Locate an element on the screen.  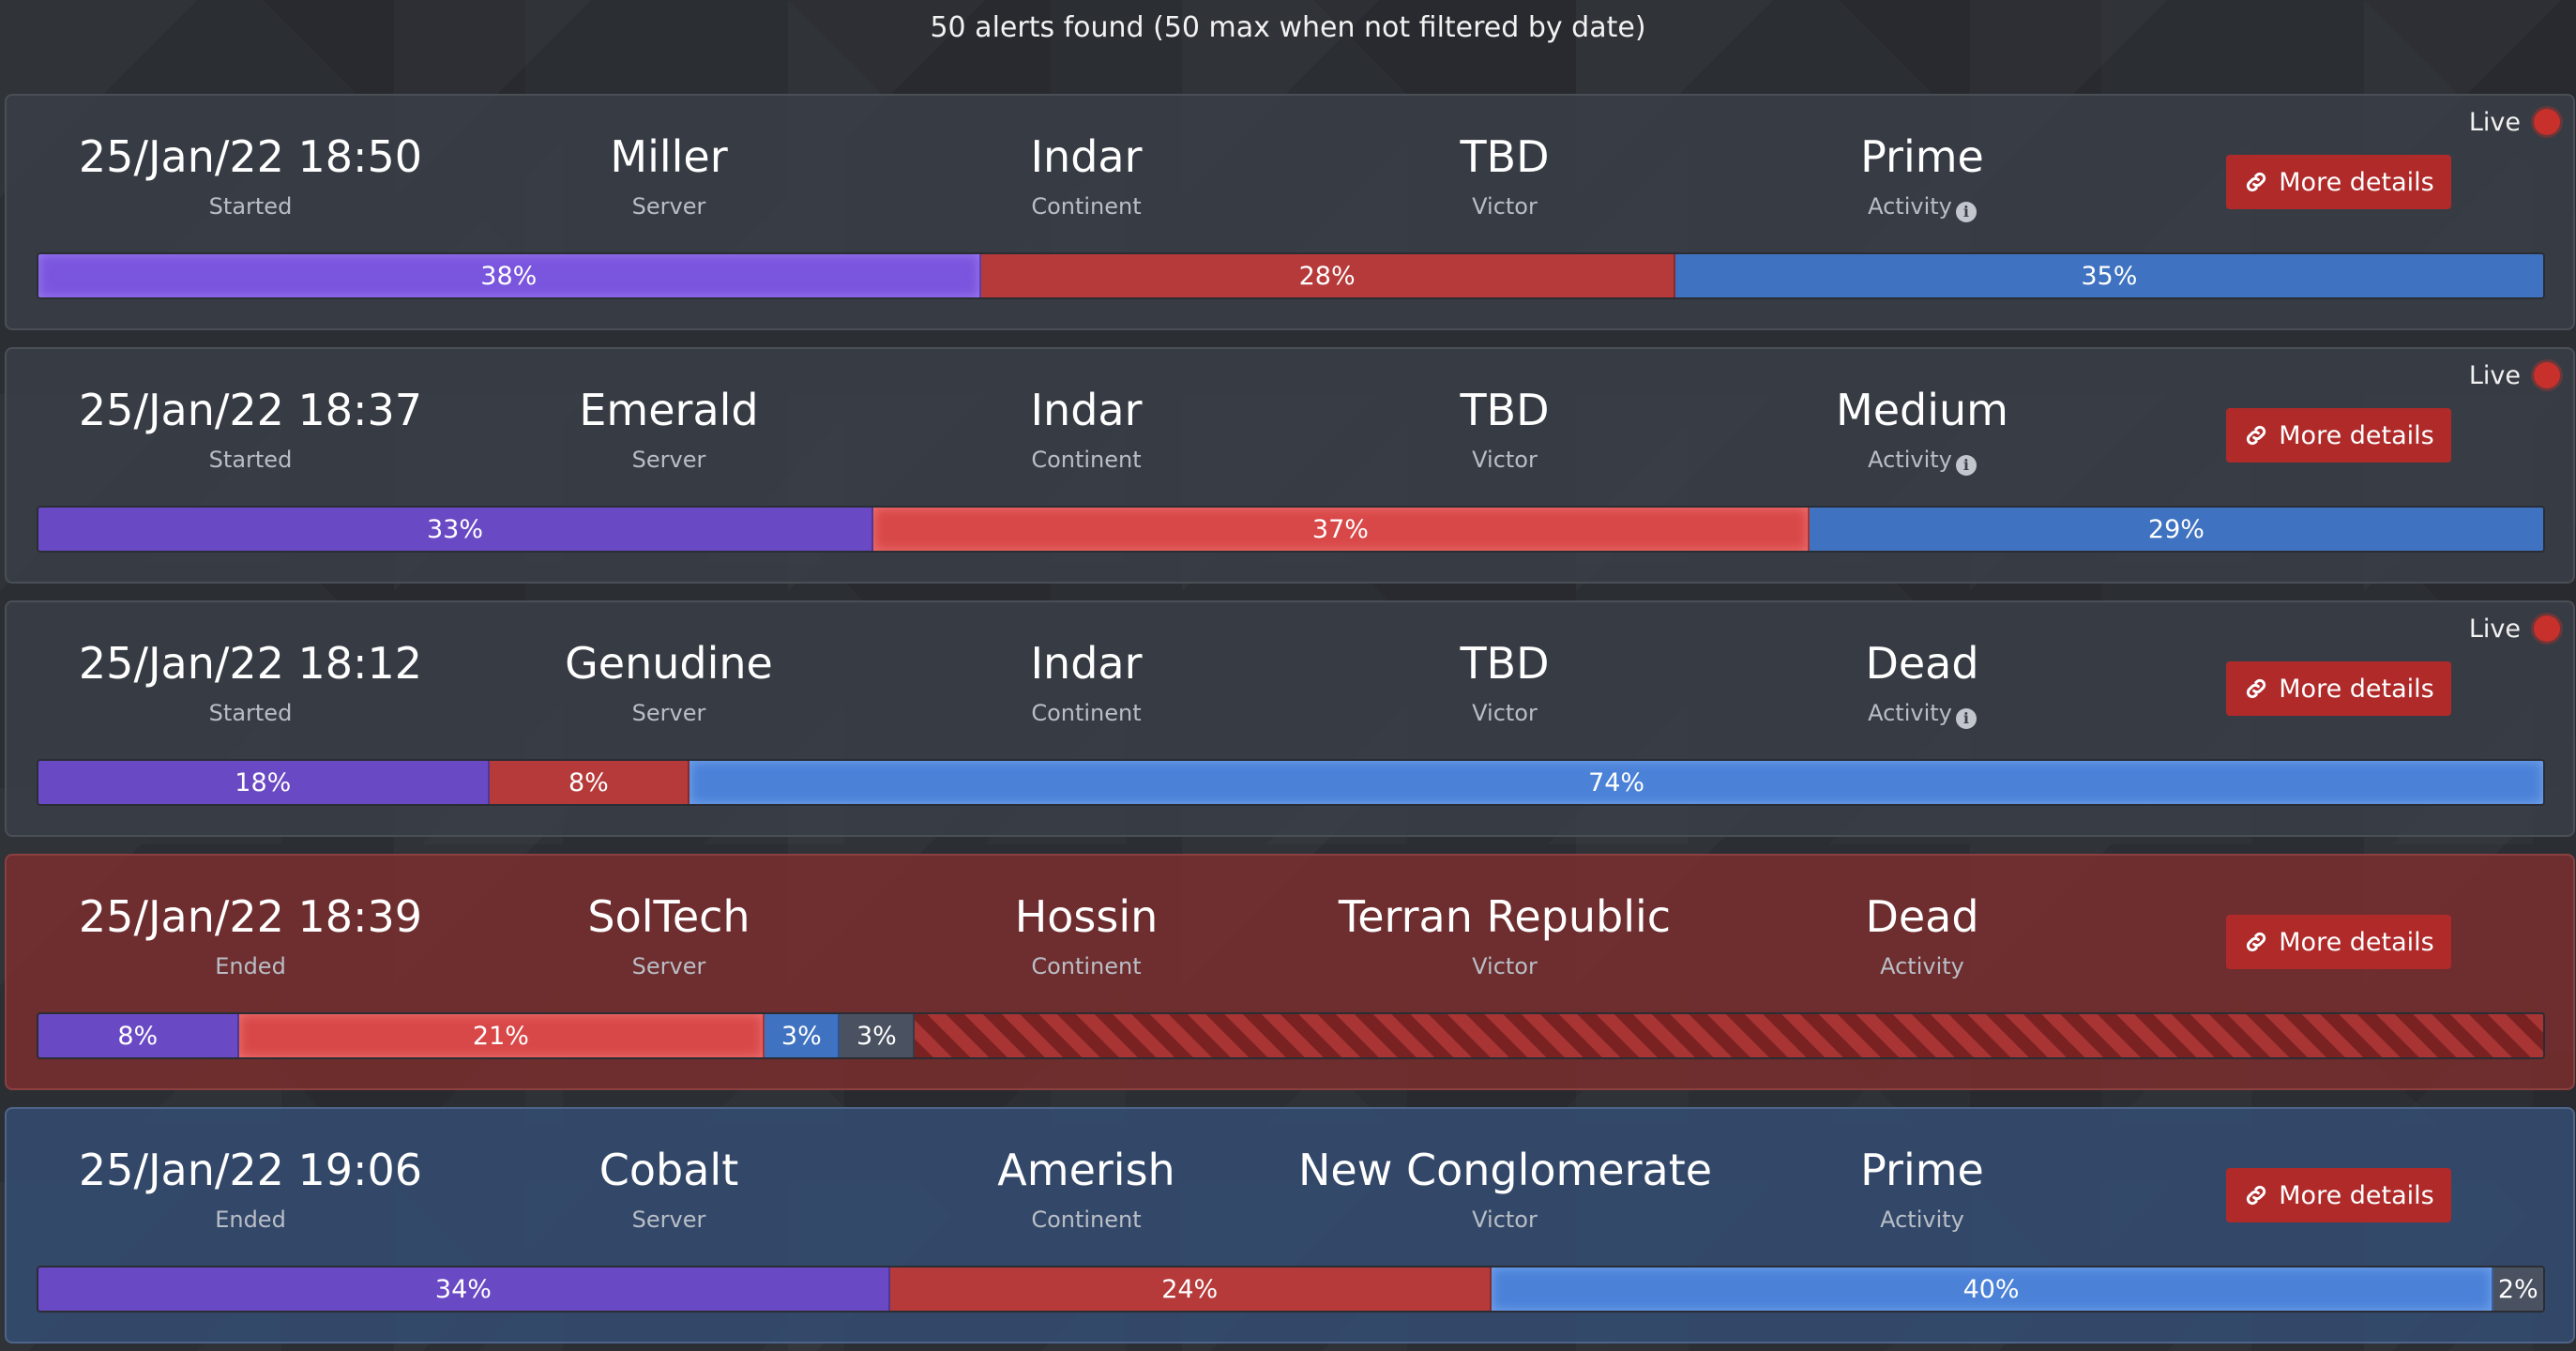
activity-field: Medium Activity i is located at coordinates (1923, 430).